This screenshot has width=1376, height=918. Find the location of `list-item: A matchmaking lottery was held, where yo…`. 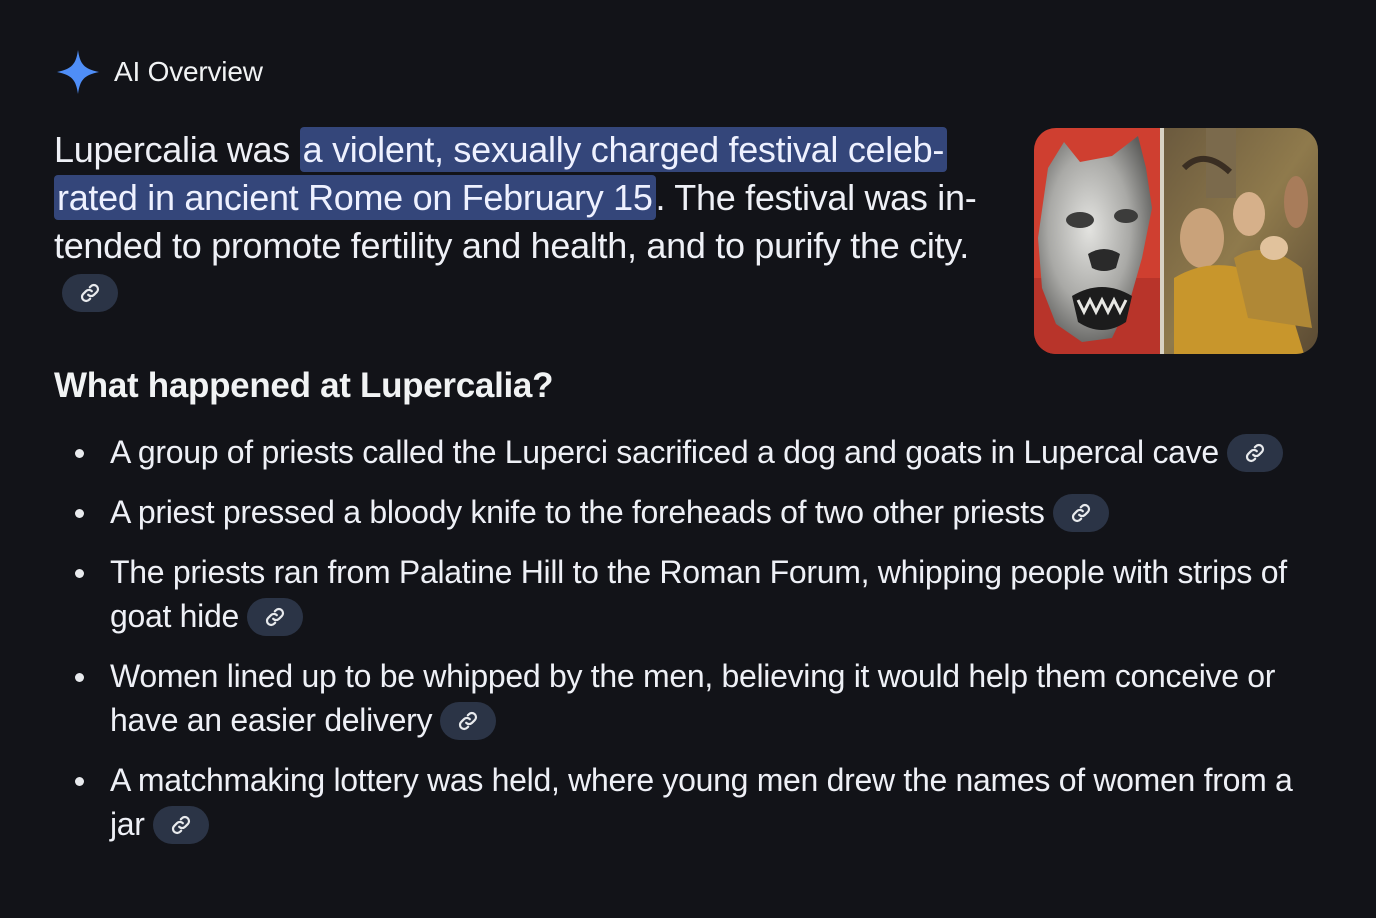

list-item: A matchmaking lottery was held, where yo… is located at coordinates (691, 802).